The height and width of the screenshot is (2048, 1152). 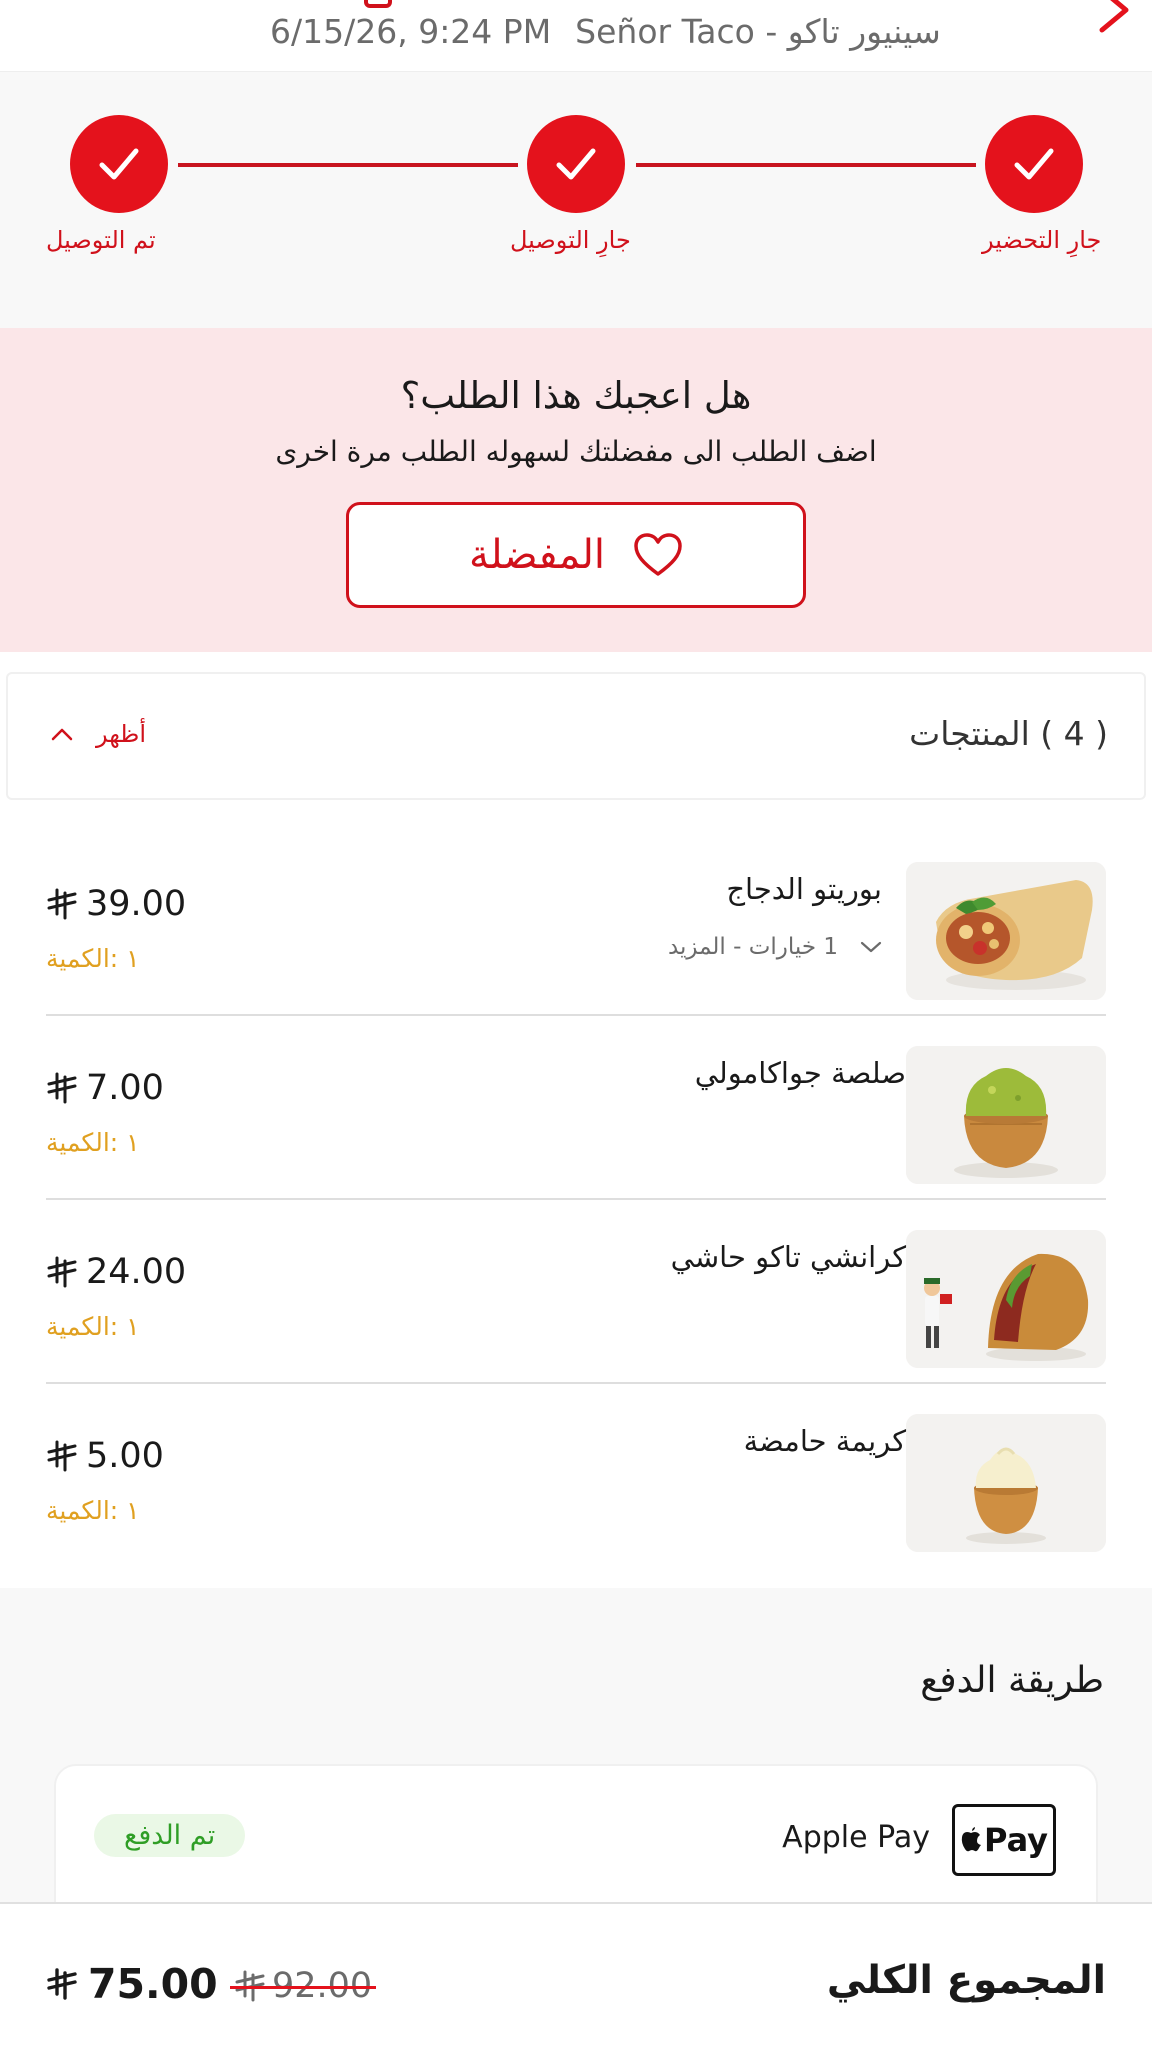 I want to click on item-options: 1 خيارات - المزيد, so click(x=775, y=947).